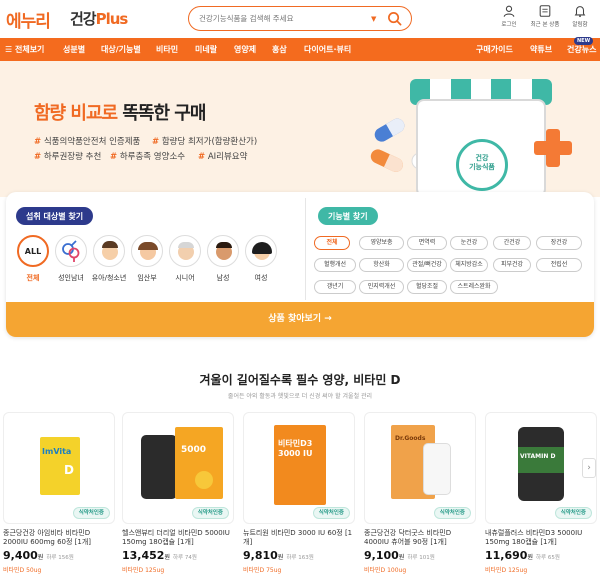 This screenshot has height=576, width=600. What do you see at coordinates (335, 287) in the screenshot?
I see `function-chip: 갱년기` at bounding box center [335, 287].